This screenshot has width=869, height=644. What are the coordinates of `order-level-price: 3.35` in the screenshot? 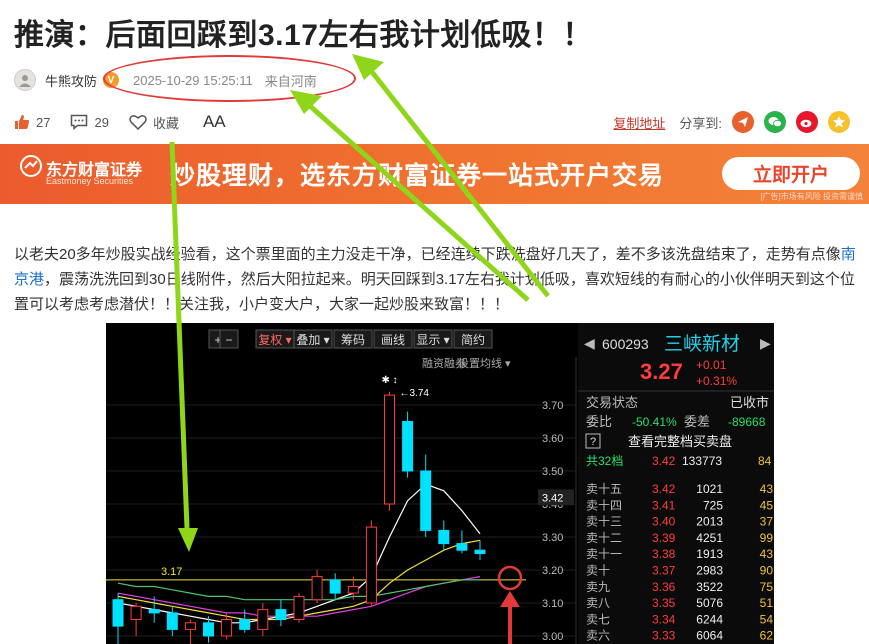 It's located at (664, 603).